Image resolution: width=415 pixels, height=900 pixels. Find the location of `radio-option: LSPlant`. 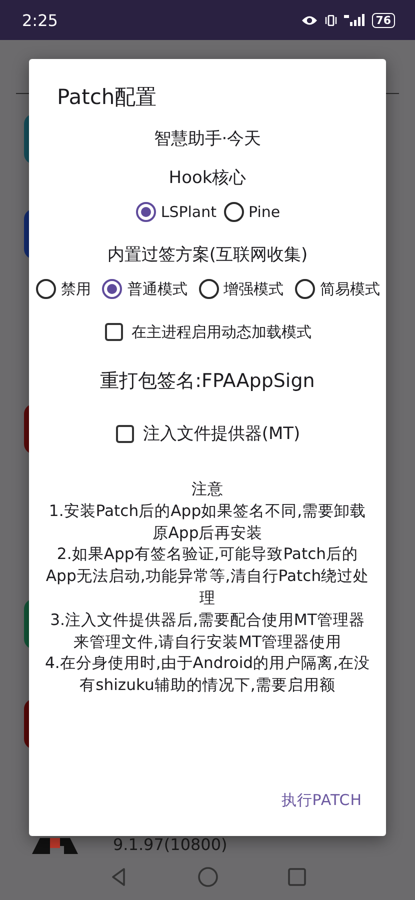

radio-option: LSPlant is located at coordinates (175, 212).